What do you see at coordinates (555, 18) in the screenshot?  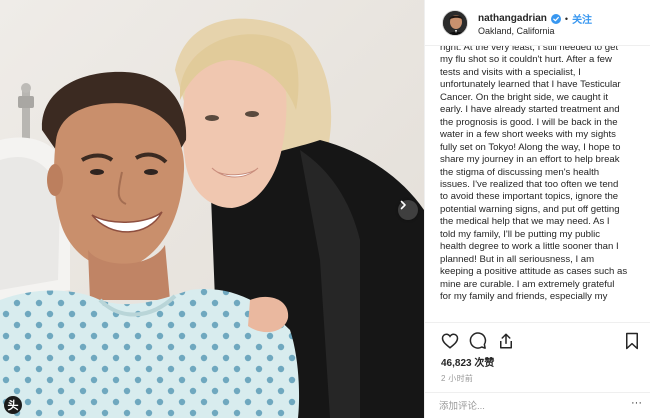 I see `verified-badge-icon` at bounding box center [555, 18].